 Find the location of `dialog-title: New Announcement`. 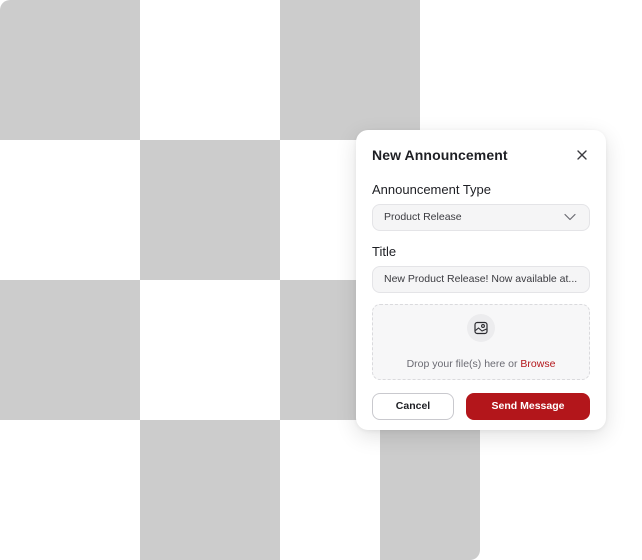

dialog-title: New Announcement is located at coordinates (440, 155).